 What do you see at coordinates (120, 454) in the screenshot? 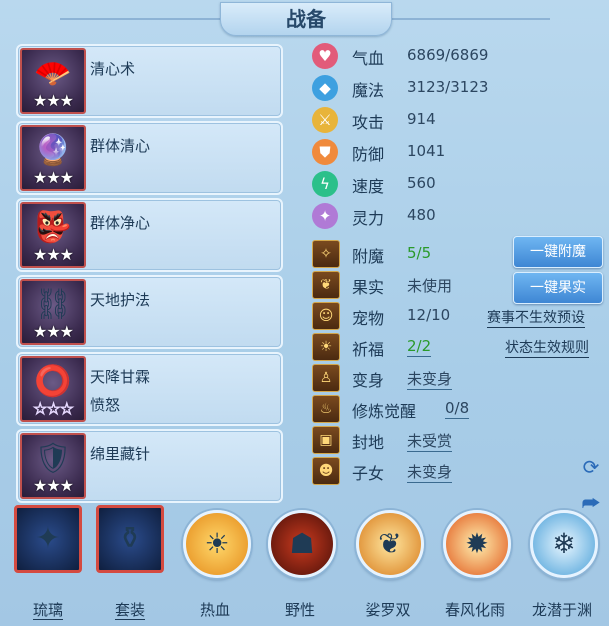
I see `skill-name: 绵里藏针` at bounding box center [120, 454].